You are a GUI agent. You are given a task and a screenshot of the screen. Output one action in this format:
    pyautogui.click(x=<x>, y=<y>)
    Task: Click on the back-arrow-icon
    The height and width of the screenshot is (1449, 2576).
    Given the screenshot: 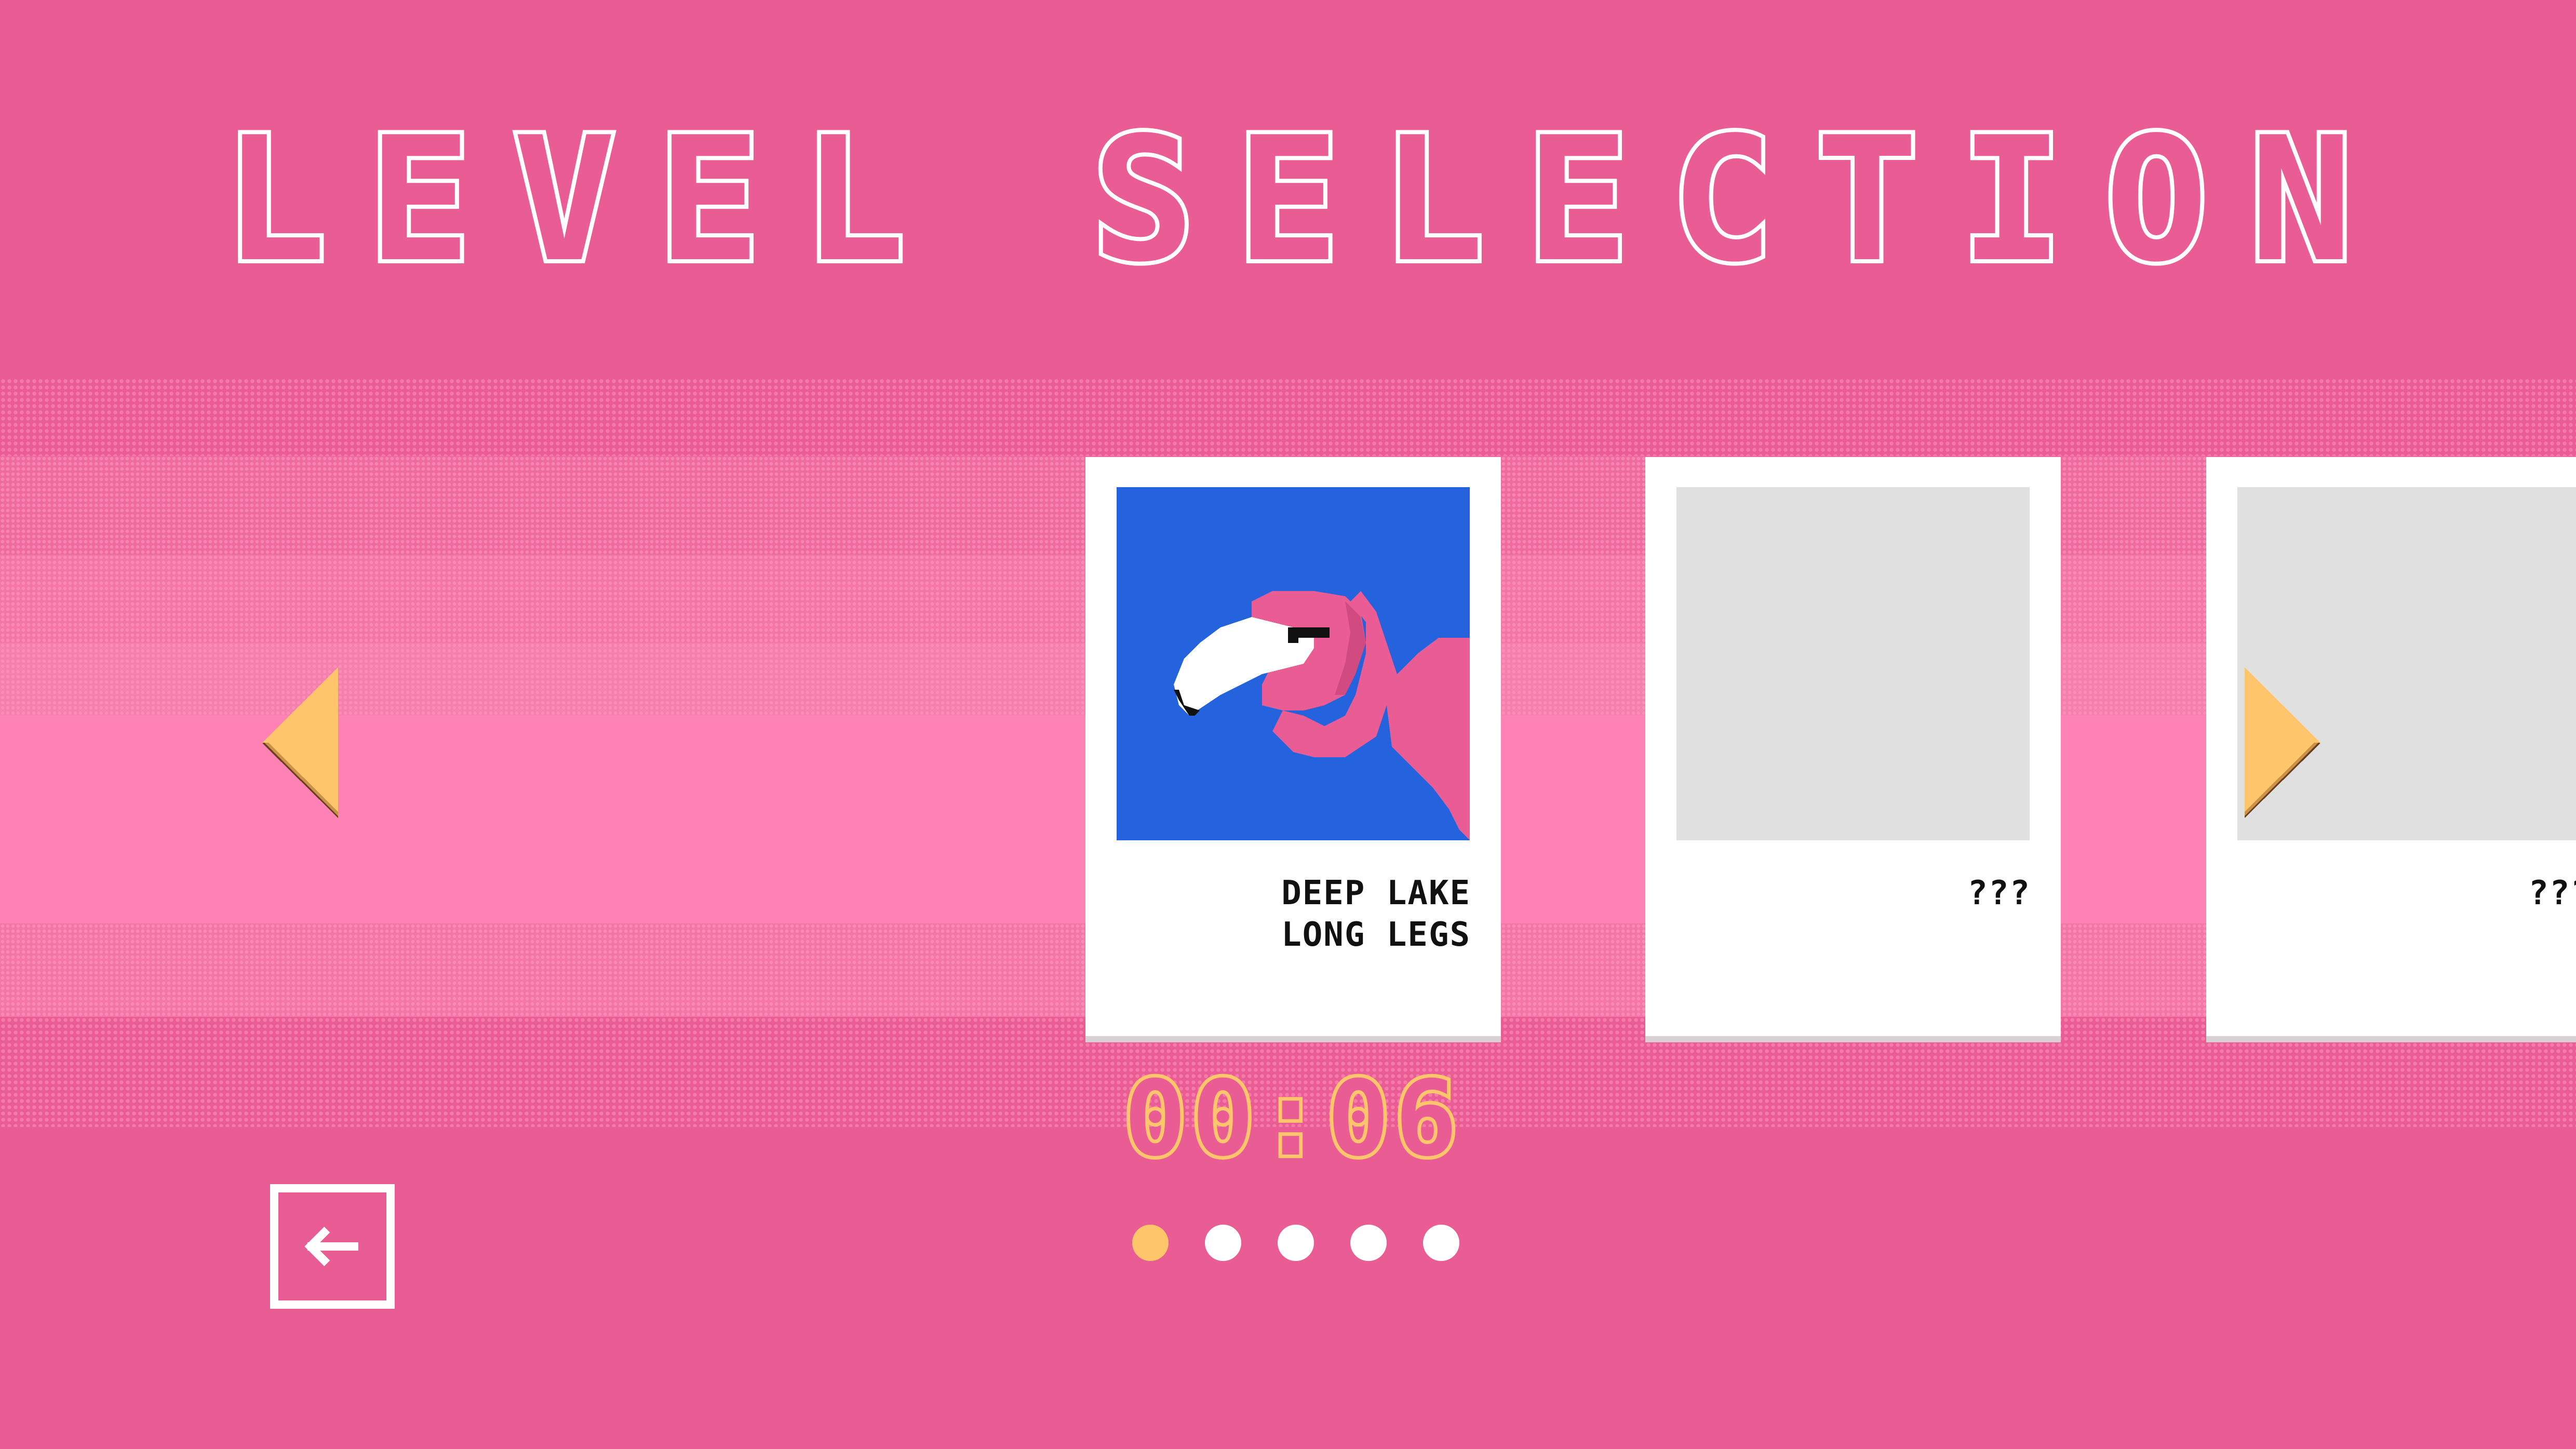 What is the action you would take?
    pyautogui.click(x=331, y=1247)
    